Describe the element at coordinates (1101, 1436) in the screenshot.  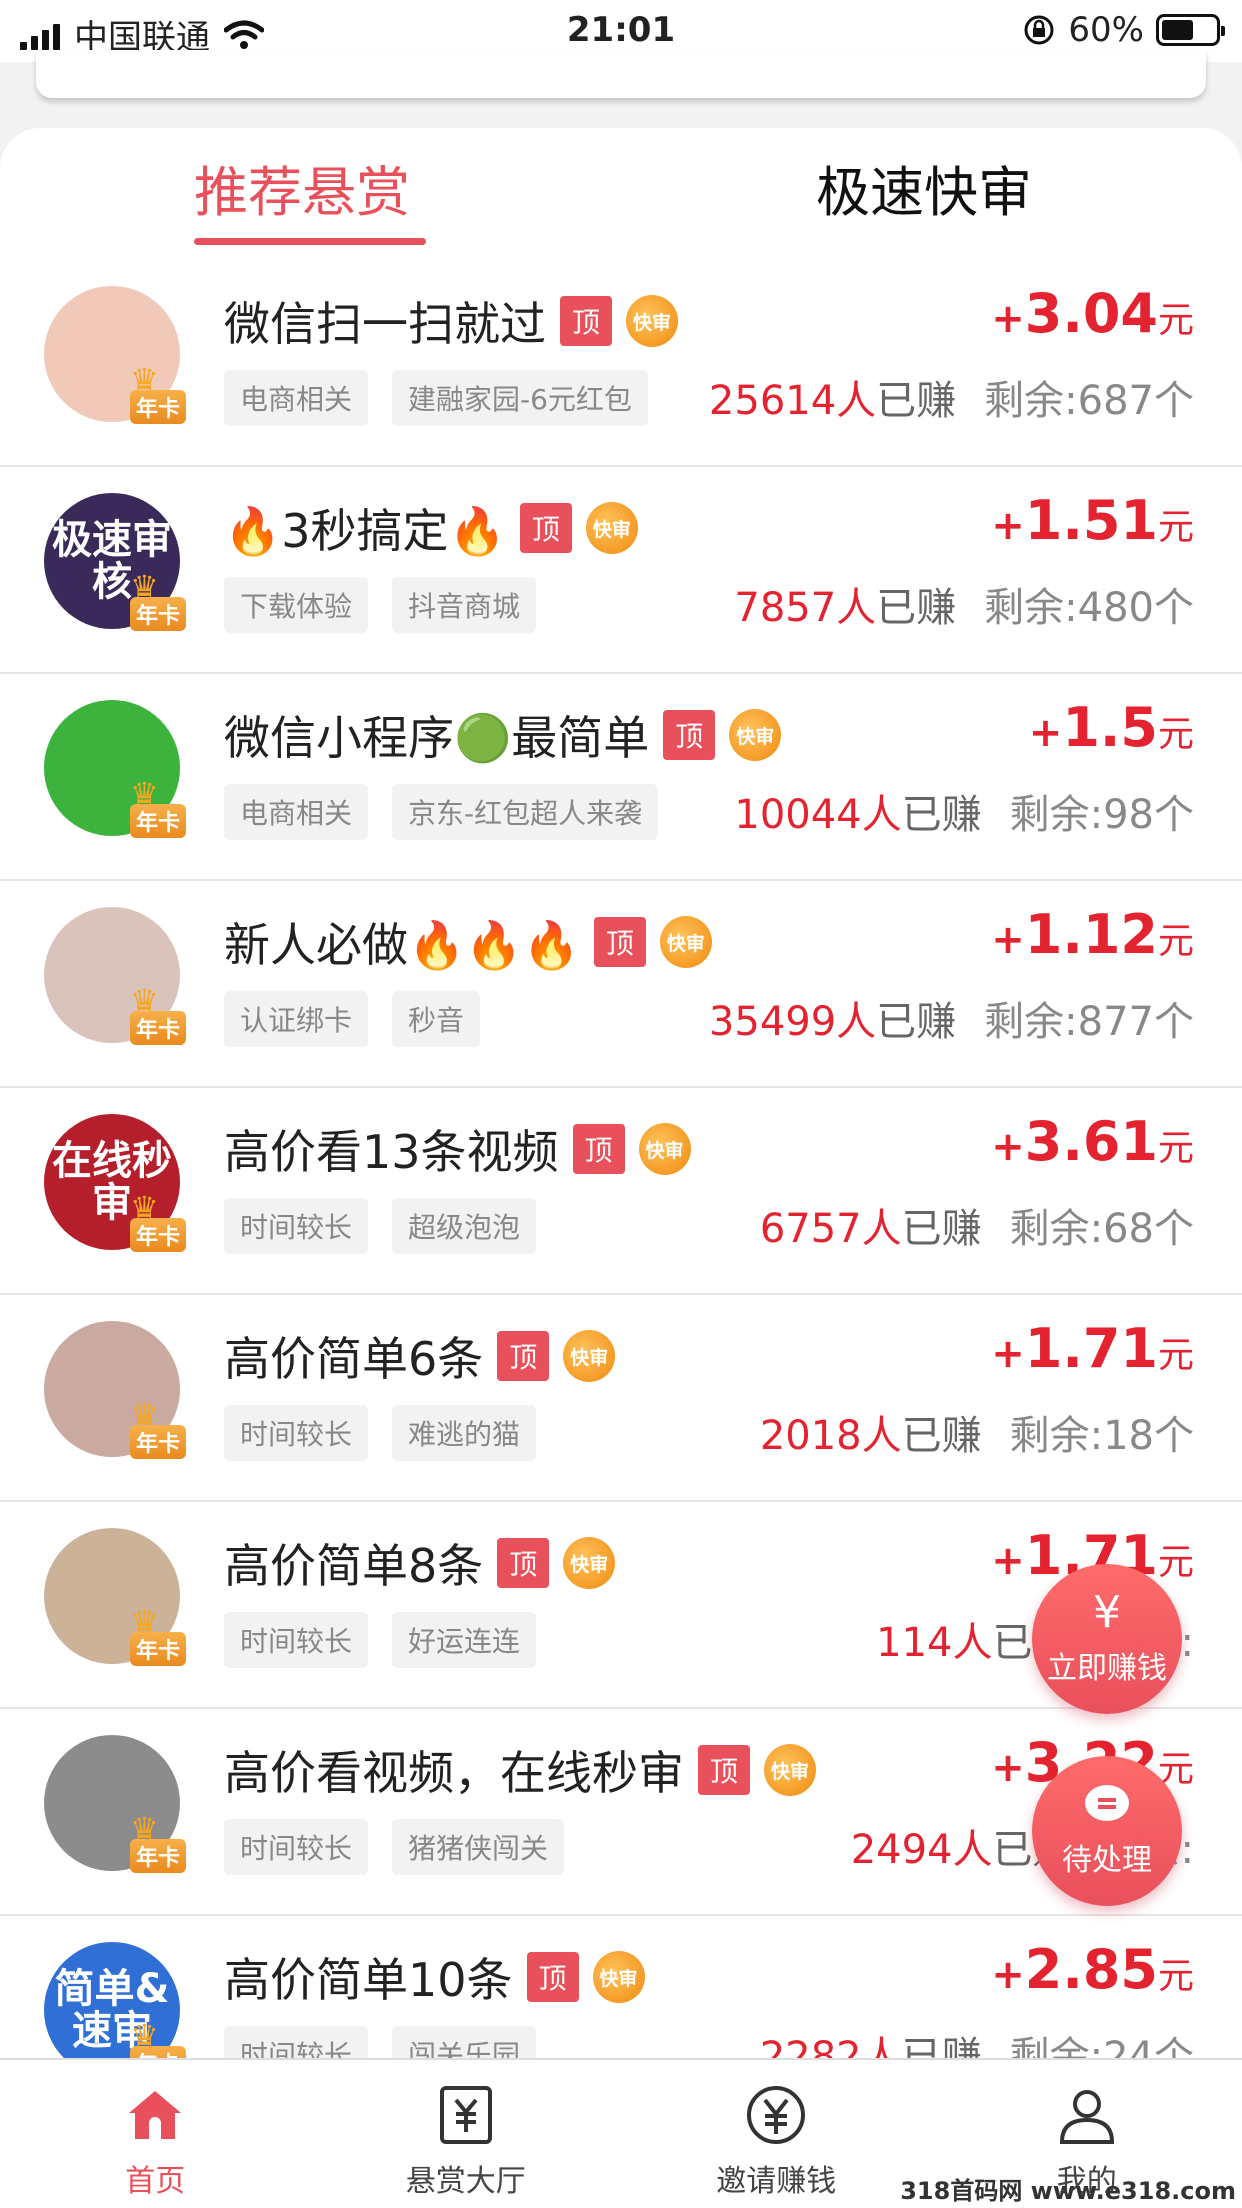
I see `remaining-count: 剩余:18个` at that location.